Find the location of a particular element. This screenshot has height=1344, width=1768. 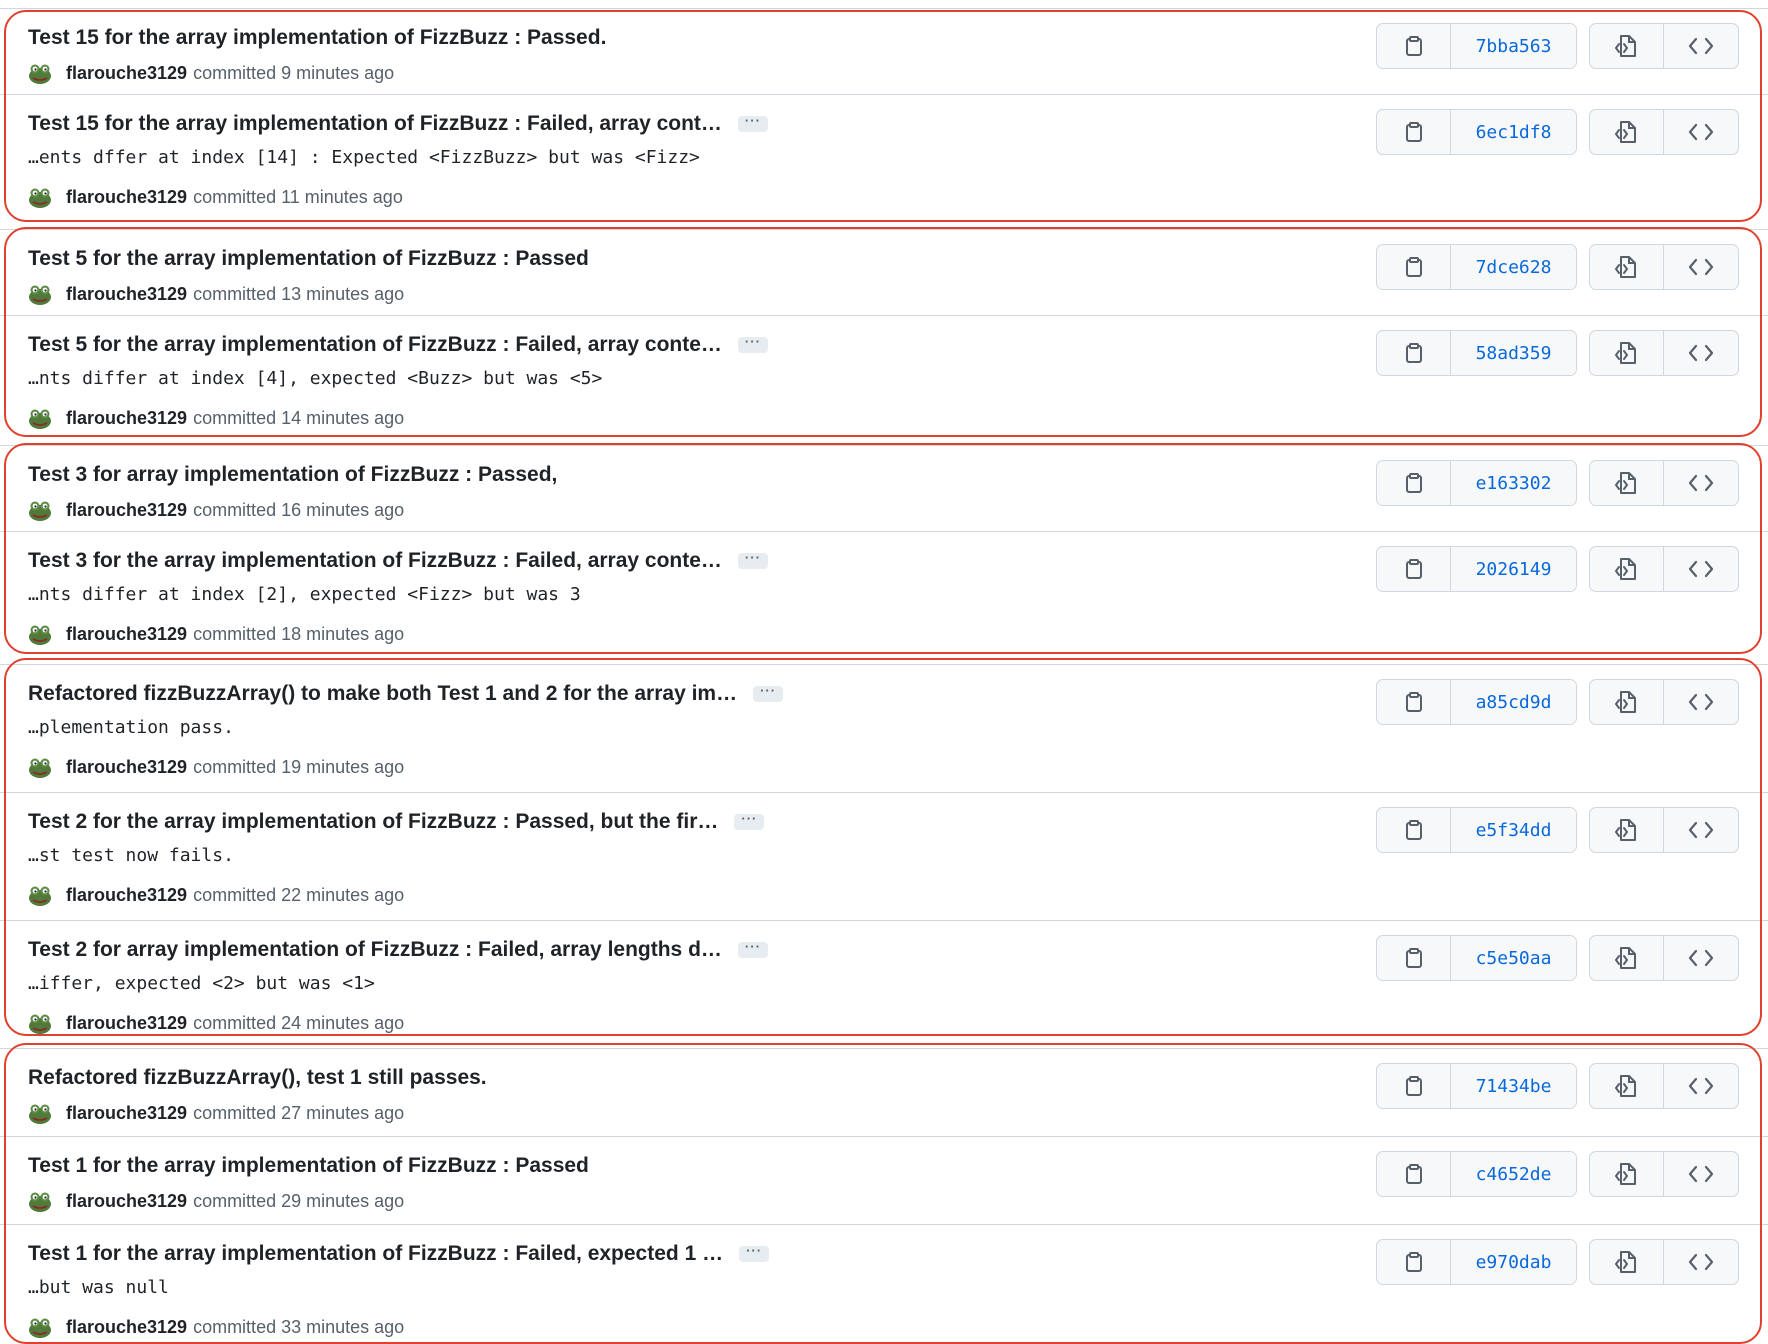

commit-sha-link: 6ec1df8 is located at coordinates (1513, 132).